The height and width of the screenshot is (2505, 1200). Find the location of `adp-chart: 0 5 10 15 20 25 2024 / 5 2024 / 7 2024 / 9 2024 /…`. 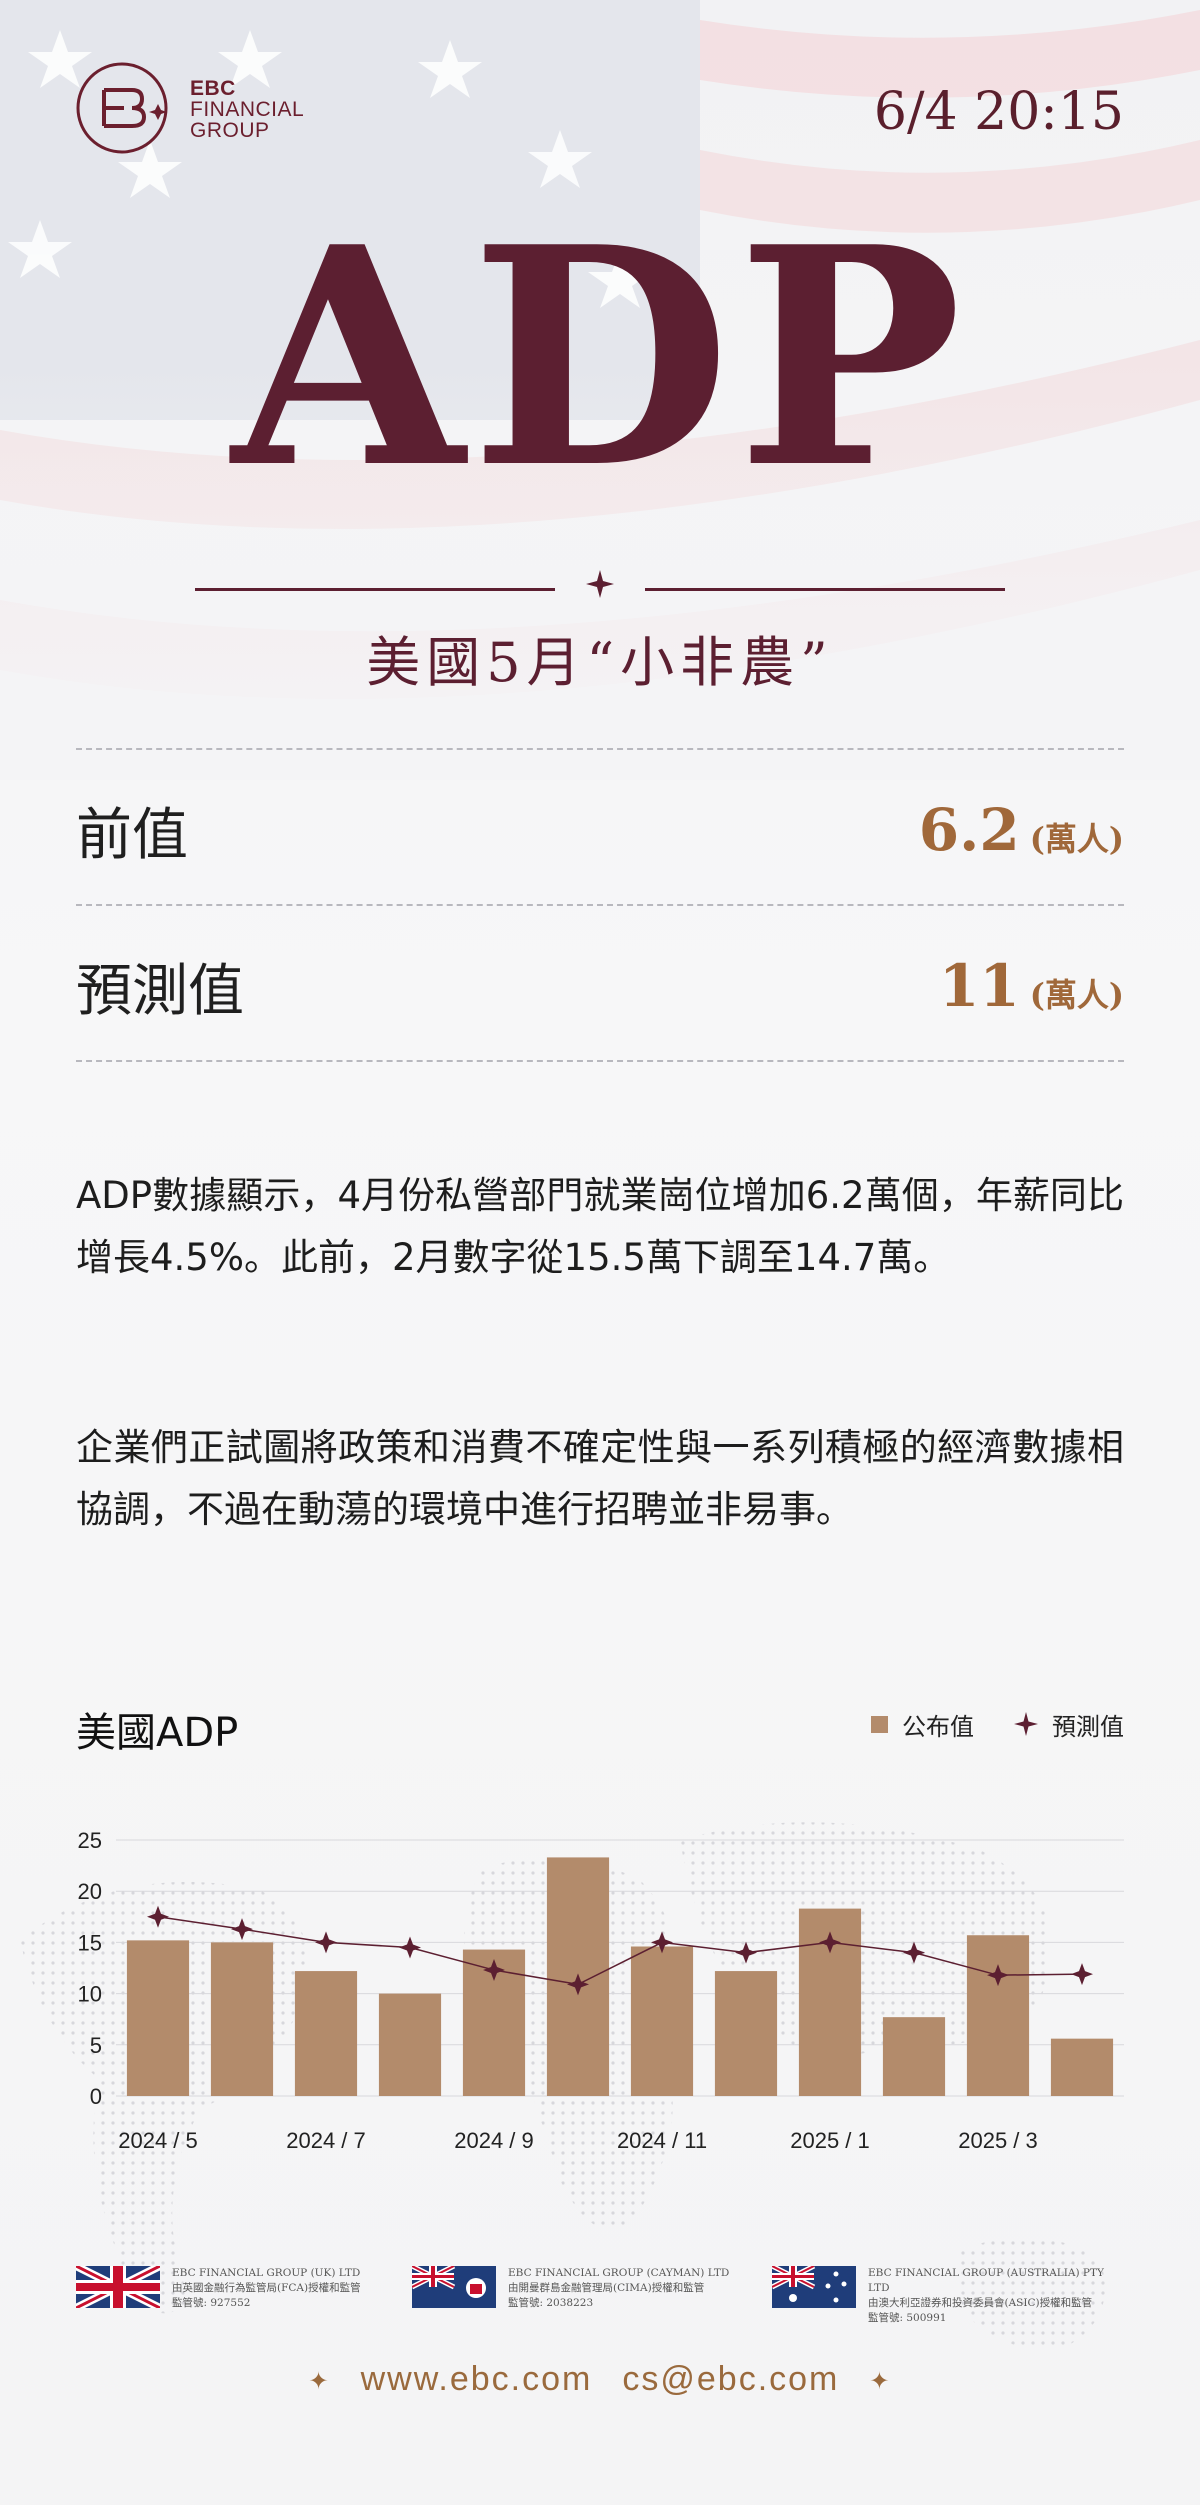

adp-chart: 0 5 10 15 20 25 2024 / 5 2024 / 7 2024 / 9 2024 /… is located at coordinates (601, 1990).